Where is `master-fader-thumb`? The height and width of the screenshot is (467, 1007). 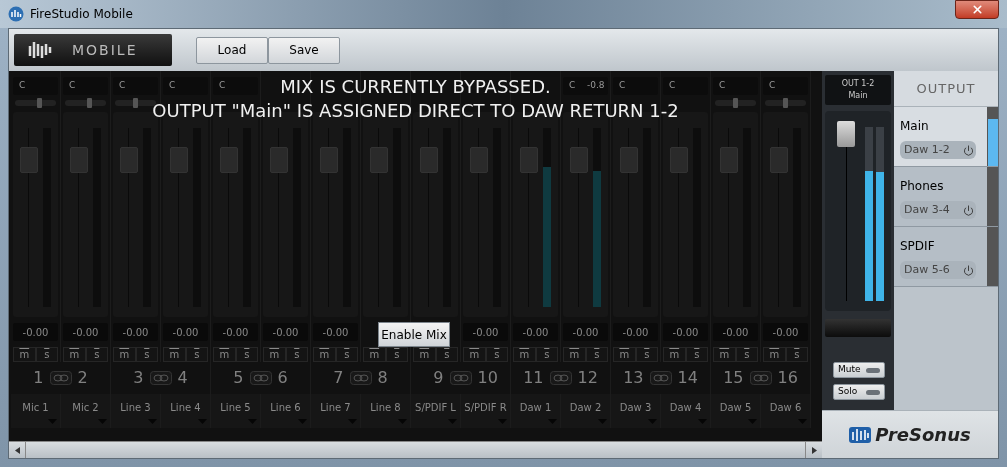 master-fader-thumb is located at coordinates (846, 134).